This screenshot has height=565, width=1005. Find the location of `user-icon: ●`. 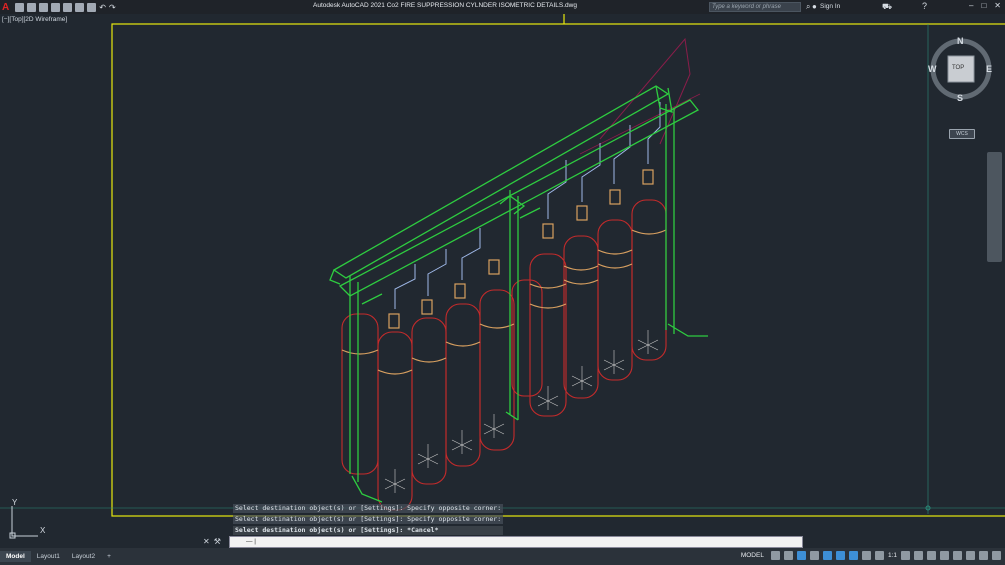

user-icon: ● is located at coordinates (814, 6).